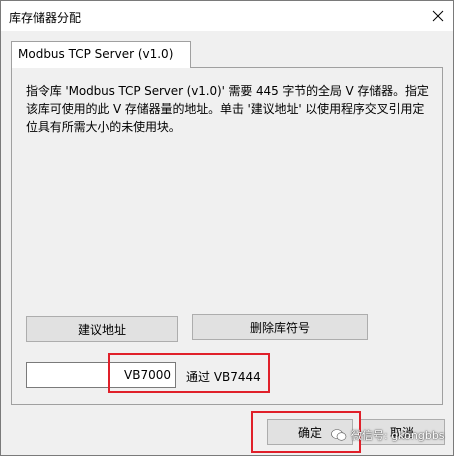  I want to click on highlight-box-address, so click(189, 373).